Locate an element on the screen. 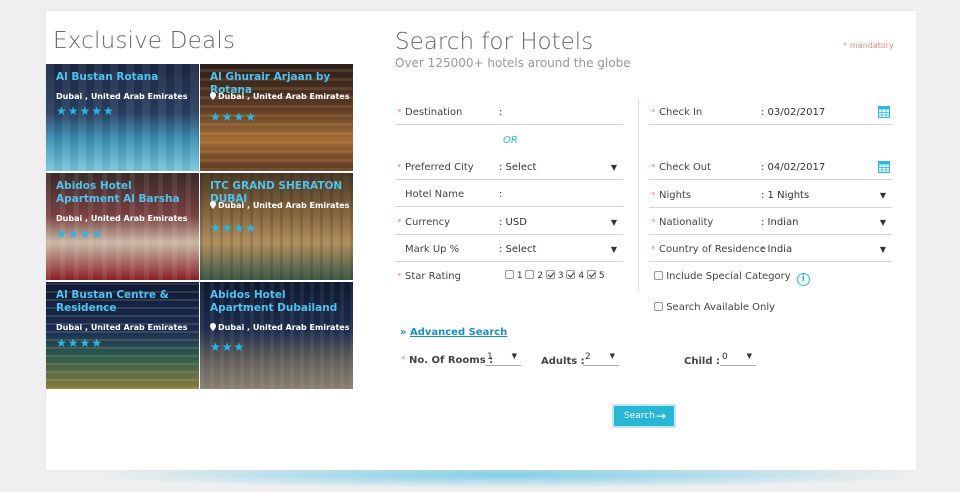  check-out-field: * Check Out : 04/02/2017 is located at coordinates (770, 170).